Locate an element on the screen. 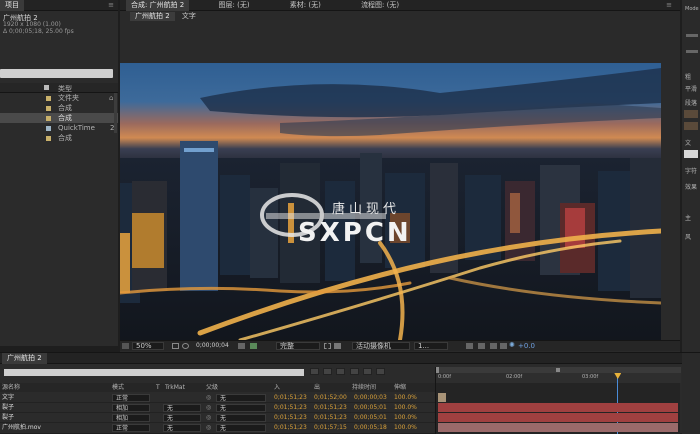 This screenshot has width=700, height=434. pixel-aspect-icon is located at coordinates (469, 346).